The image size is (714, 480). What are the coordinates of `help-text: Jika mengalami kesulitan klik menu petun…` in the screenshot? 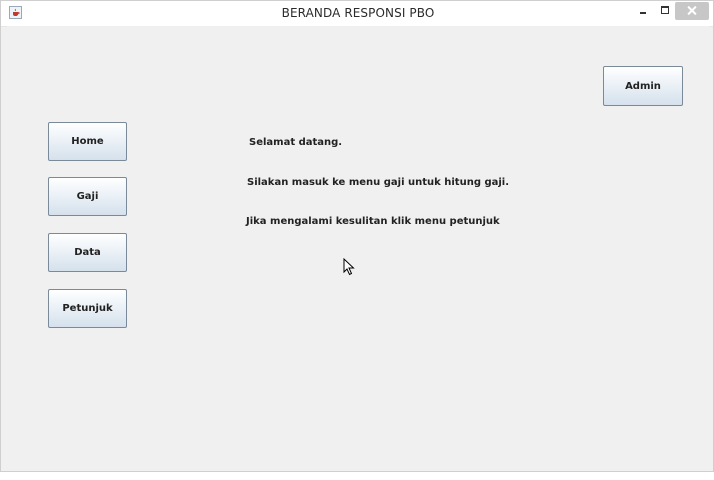 It's located at (373, 221).